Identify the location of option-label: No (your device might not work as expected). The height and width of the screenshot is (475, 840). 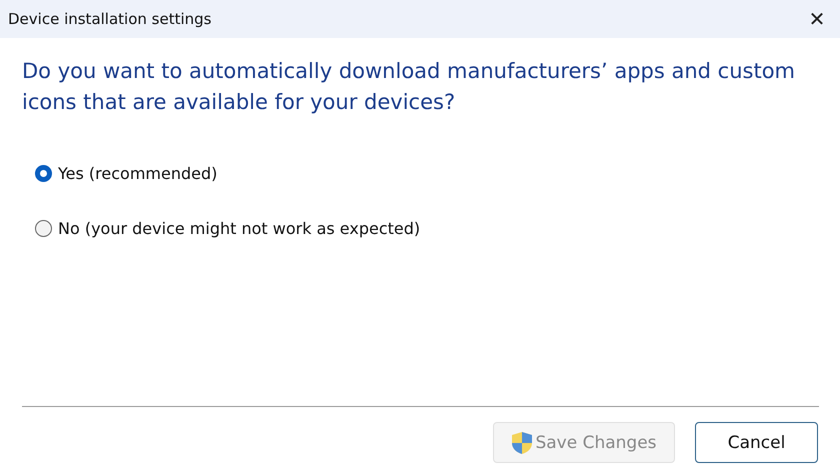
(239, 228).